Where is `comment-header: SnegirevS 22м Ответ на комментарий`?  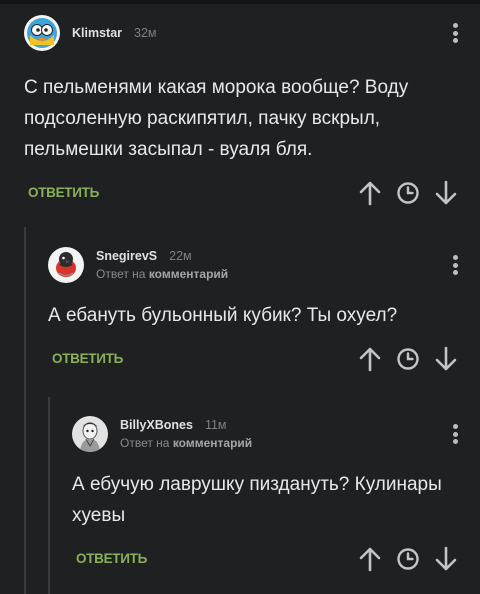 comment-header: SnegirevS 22м Ответ на комментарий is located at coordinates (256, 265).